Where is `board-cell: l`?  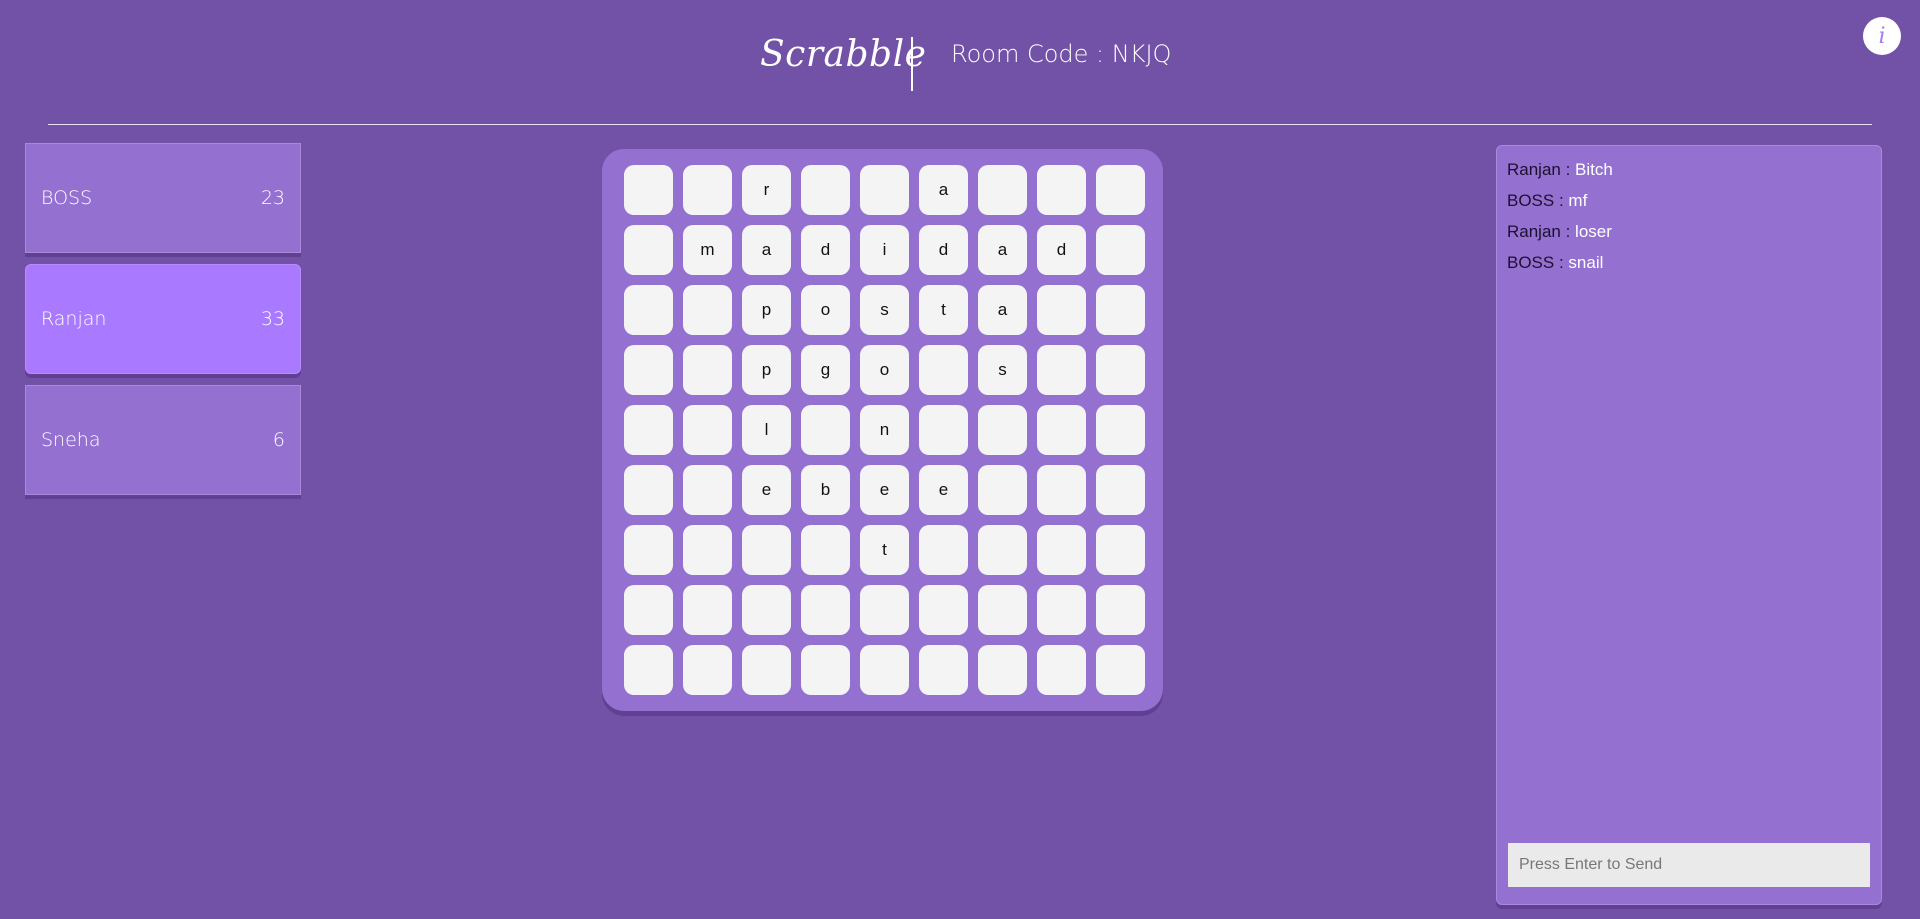 board-cell: l is located at coordinates (766, 430).